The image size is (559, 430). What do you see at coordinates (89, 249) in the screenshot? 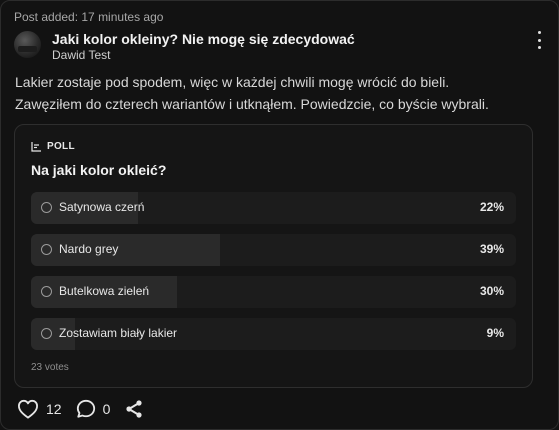
I see `poll-option-label: Nardo grey` at bounding box center [89, 249].